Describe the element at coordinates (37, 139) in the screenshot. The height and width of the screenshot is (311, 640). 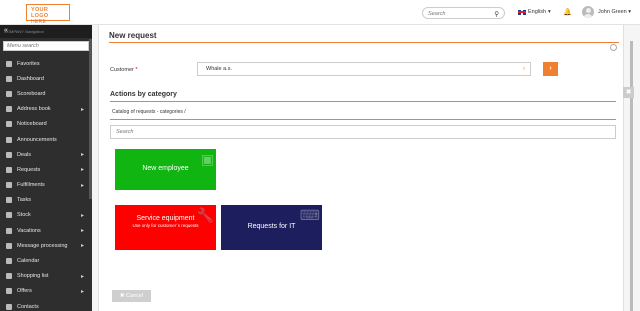
I see `sidebar-item-label: Announcements` at that location.